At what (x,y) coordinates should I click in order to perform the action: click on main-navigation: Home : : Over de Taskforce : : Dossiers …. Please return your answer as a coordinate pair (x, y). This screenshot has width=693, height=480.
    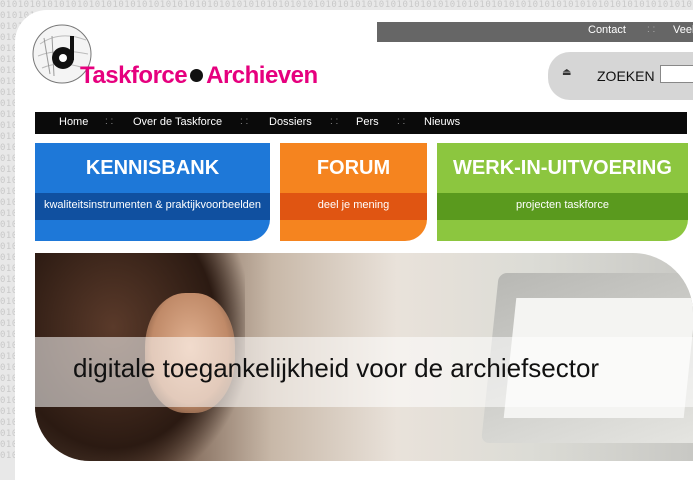
    Looking at the image, I should click on (361, 123).